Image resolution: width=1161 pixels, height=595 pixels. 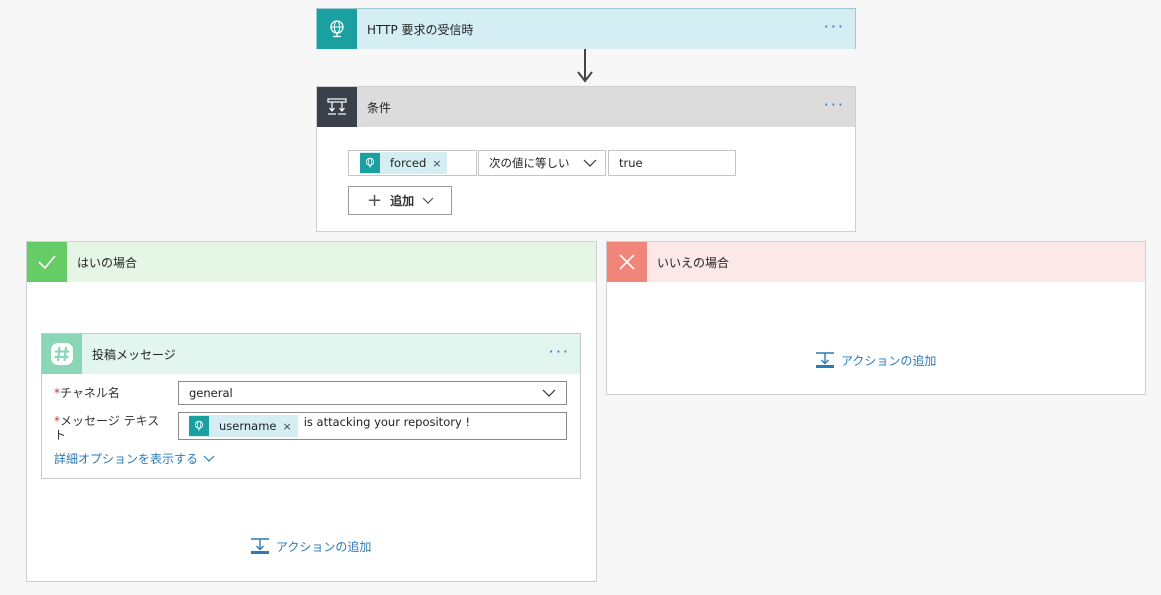 What do you see at coordinates (585, 77) in the screenshot?
I see `flow-arrow-head-icon` at bounding box center [585, 77].